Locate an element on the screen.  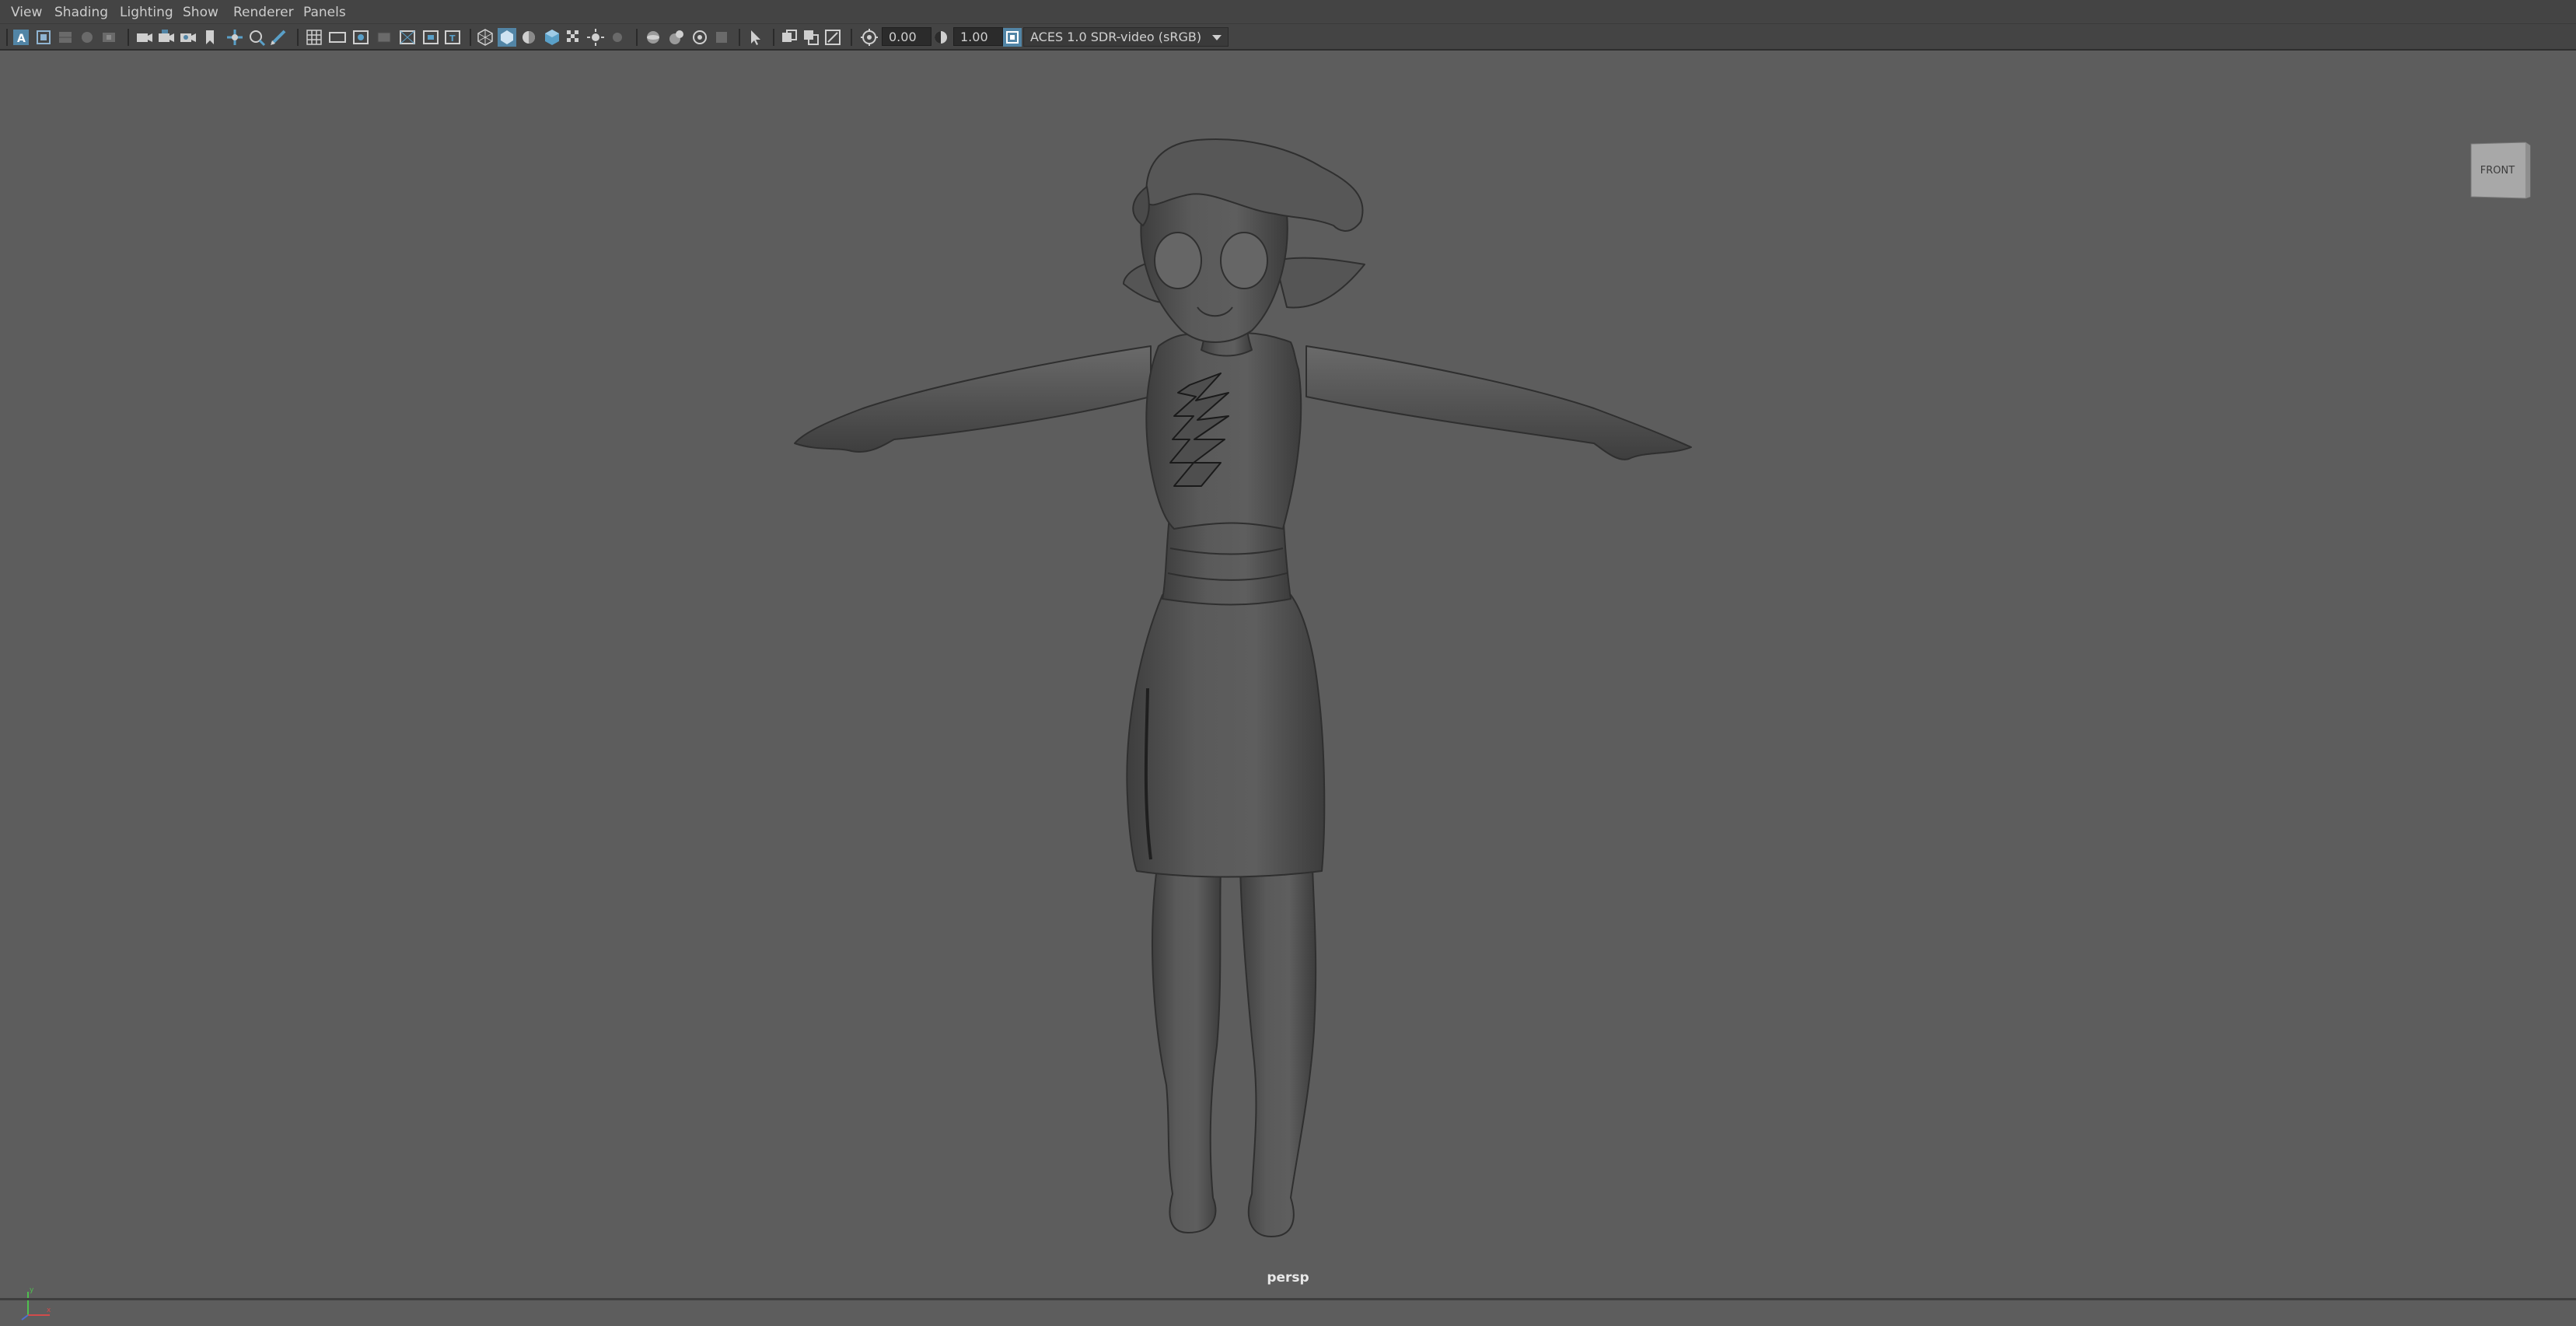
menu-view: View is located at coordinates (26, 13).